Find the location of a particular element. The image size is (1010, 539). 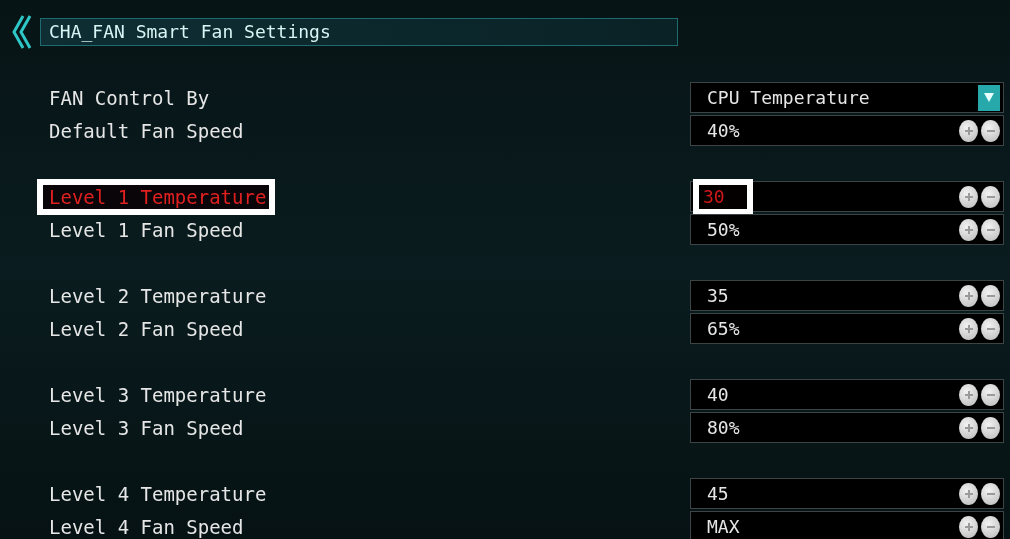

value-box: 65% is located at coordinates (847, 328).